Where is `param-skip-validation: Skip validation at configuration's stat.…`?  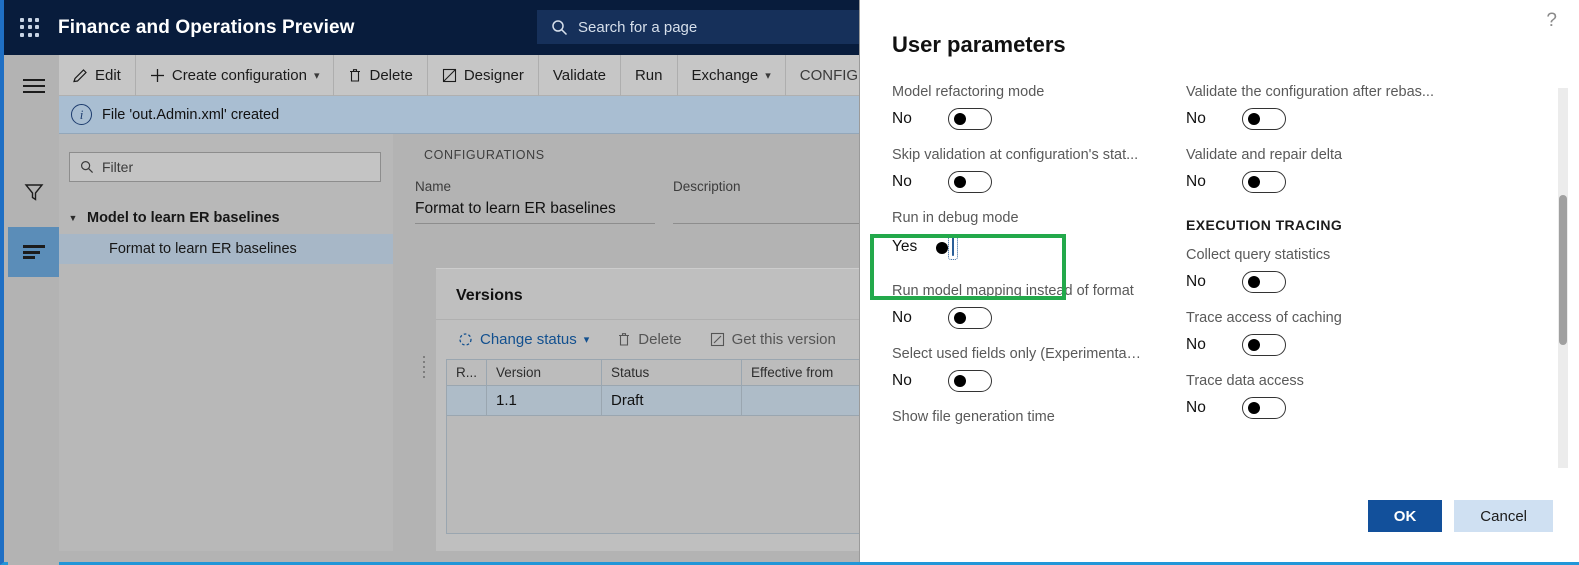 param-skip-validation: Skip validation at configuration's stat.… is located at coordinates (1042, 170).